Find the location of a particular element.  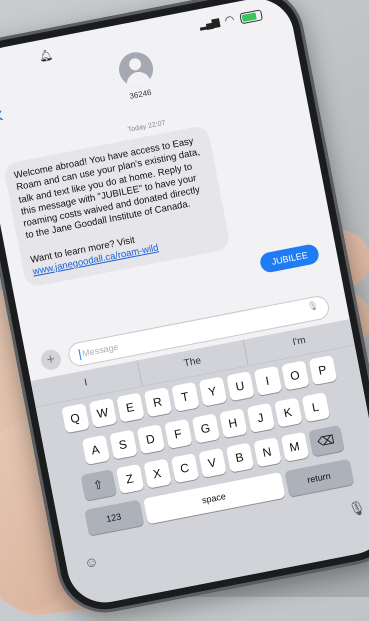

key: Z is located at coordinates (129, 479).